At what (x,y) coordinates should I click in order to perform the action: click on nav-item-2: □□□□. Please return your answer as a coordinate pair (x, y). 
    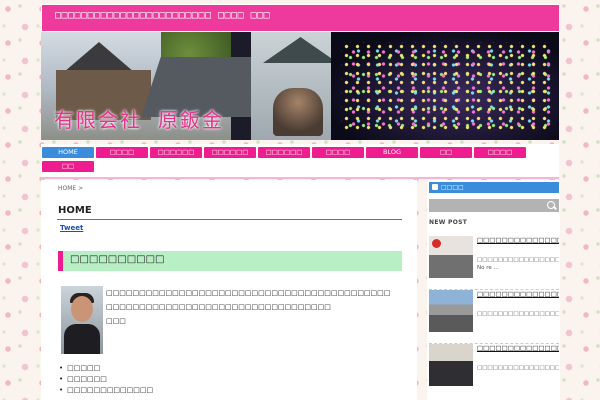
    Looking at the image, I should click on (122, 152).